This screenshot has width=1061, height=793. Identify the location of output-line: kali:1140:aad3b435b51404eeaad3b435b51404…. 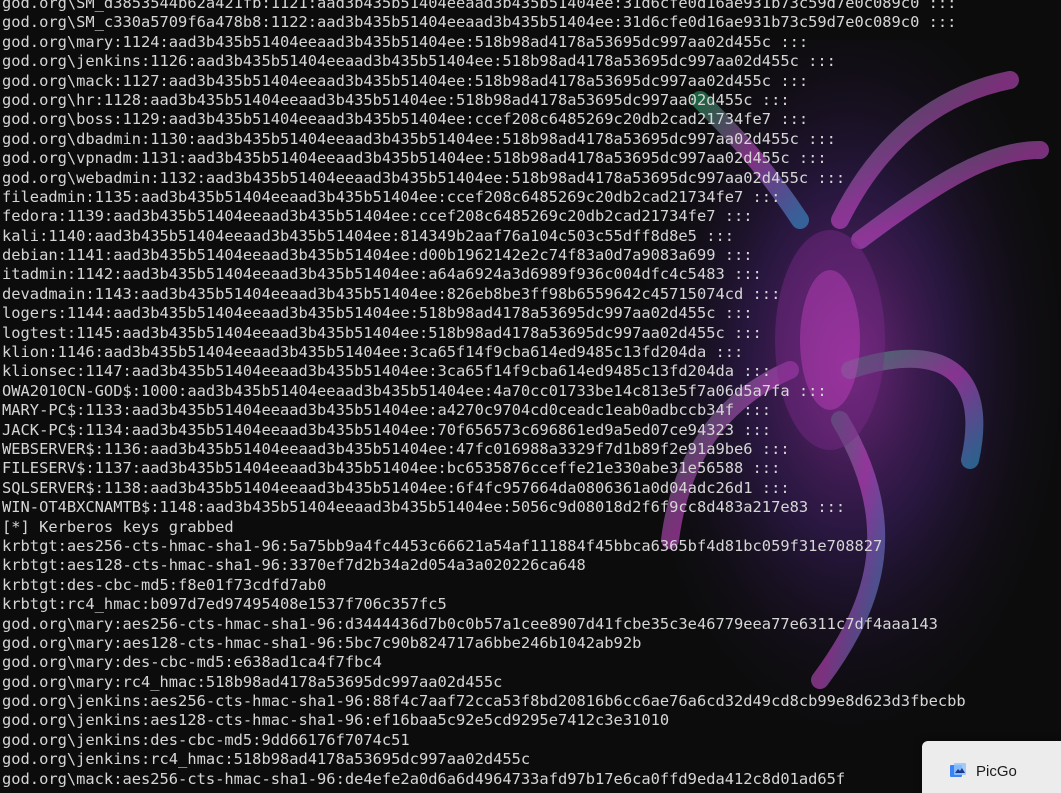
(368, 235).